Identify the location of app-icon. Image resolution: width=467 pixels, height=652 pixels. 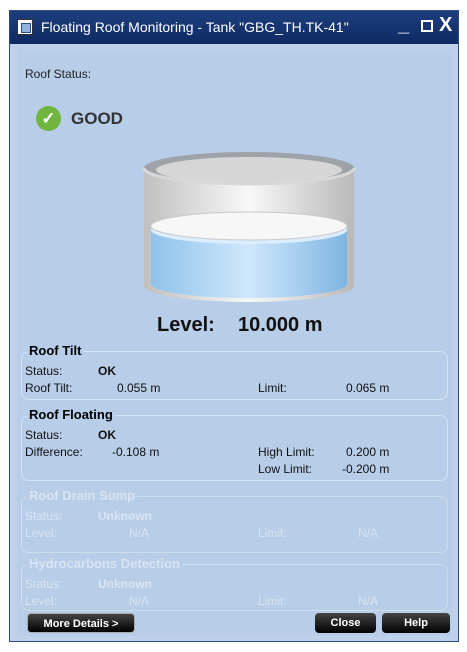
(25, 27).